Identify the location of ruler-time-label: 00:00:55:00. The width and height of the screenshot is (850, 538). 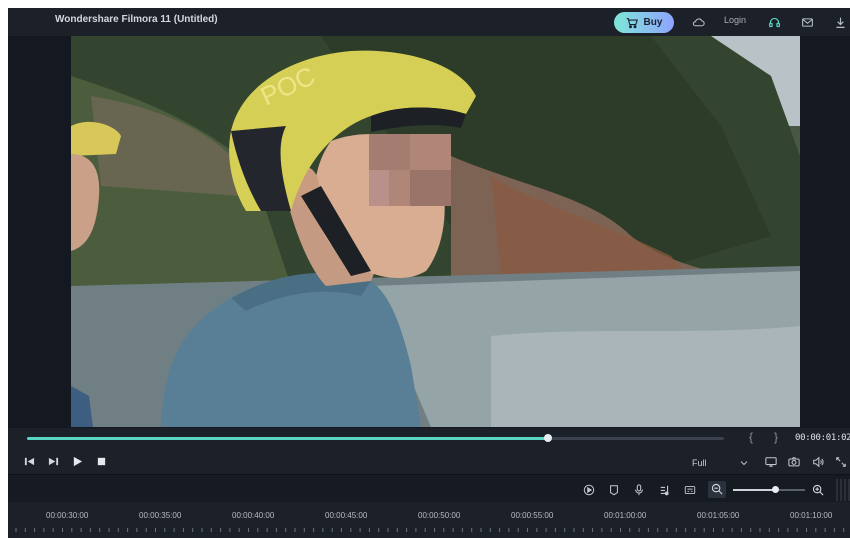
(532, 515).